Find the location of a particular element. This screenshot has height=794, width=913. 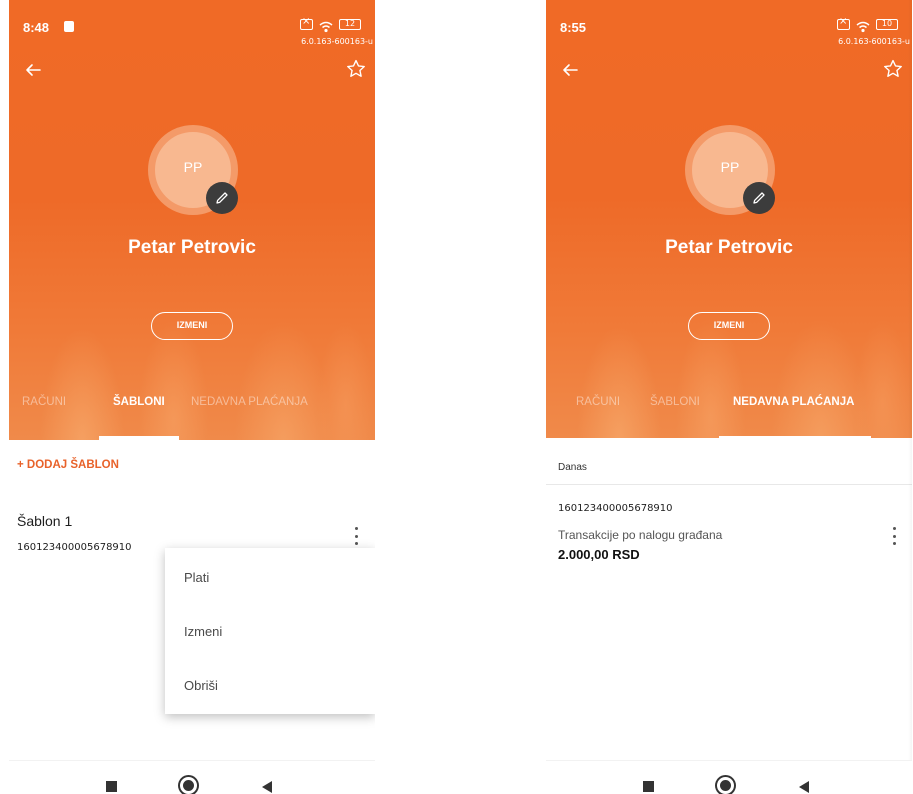

payment-amount: 2.000,00 RSD is located at coordinates (599, 554).